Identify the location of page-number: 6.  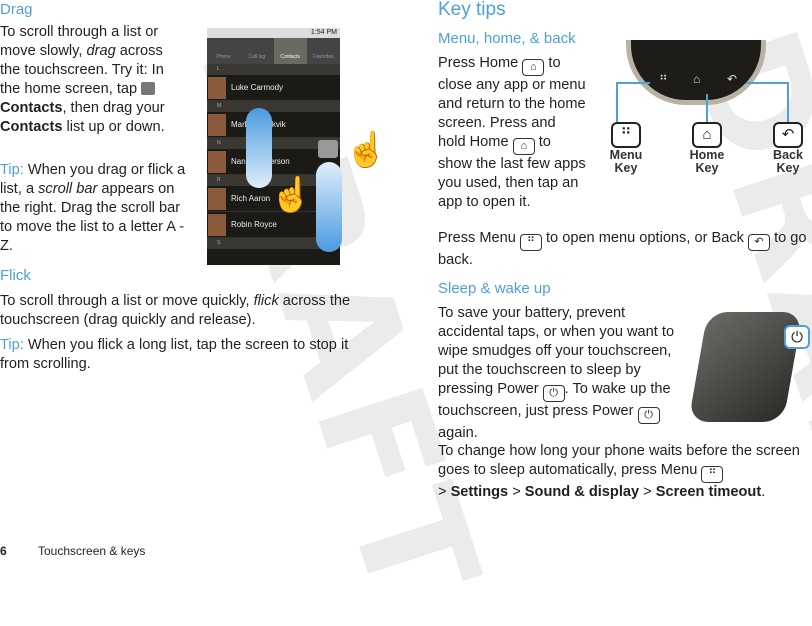
(3, 551).